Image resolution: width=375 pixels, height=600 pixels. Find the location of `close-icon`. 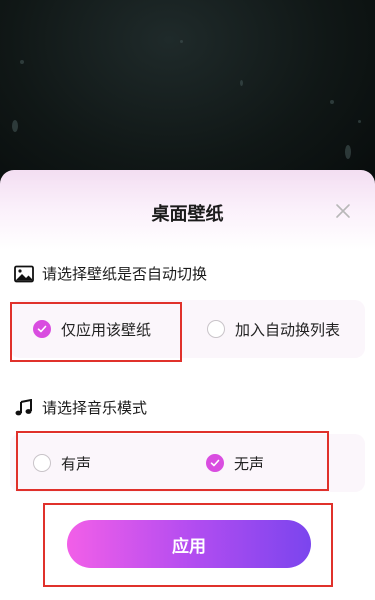

close-icon is located at coordinates (343, 211).